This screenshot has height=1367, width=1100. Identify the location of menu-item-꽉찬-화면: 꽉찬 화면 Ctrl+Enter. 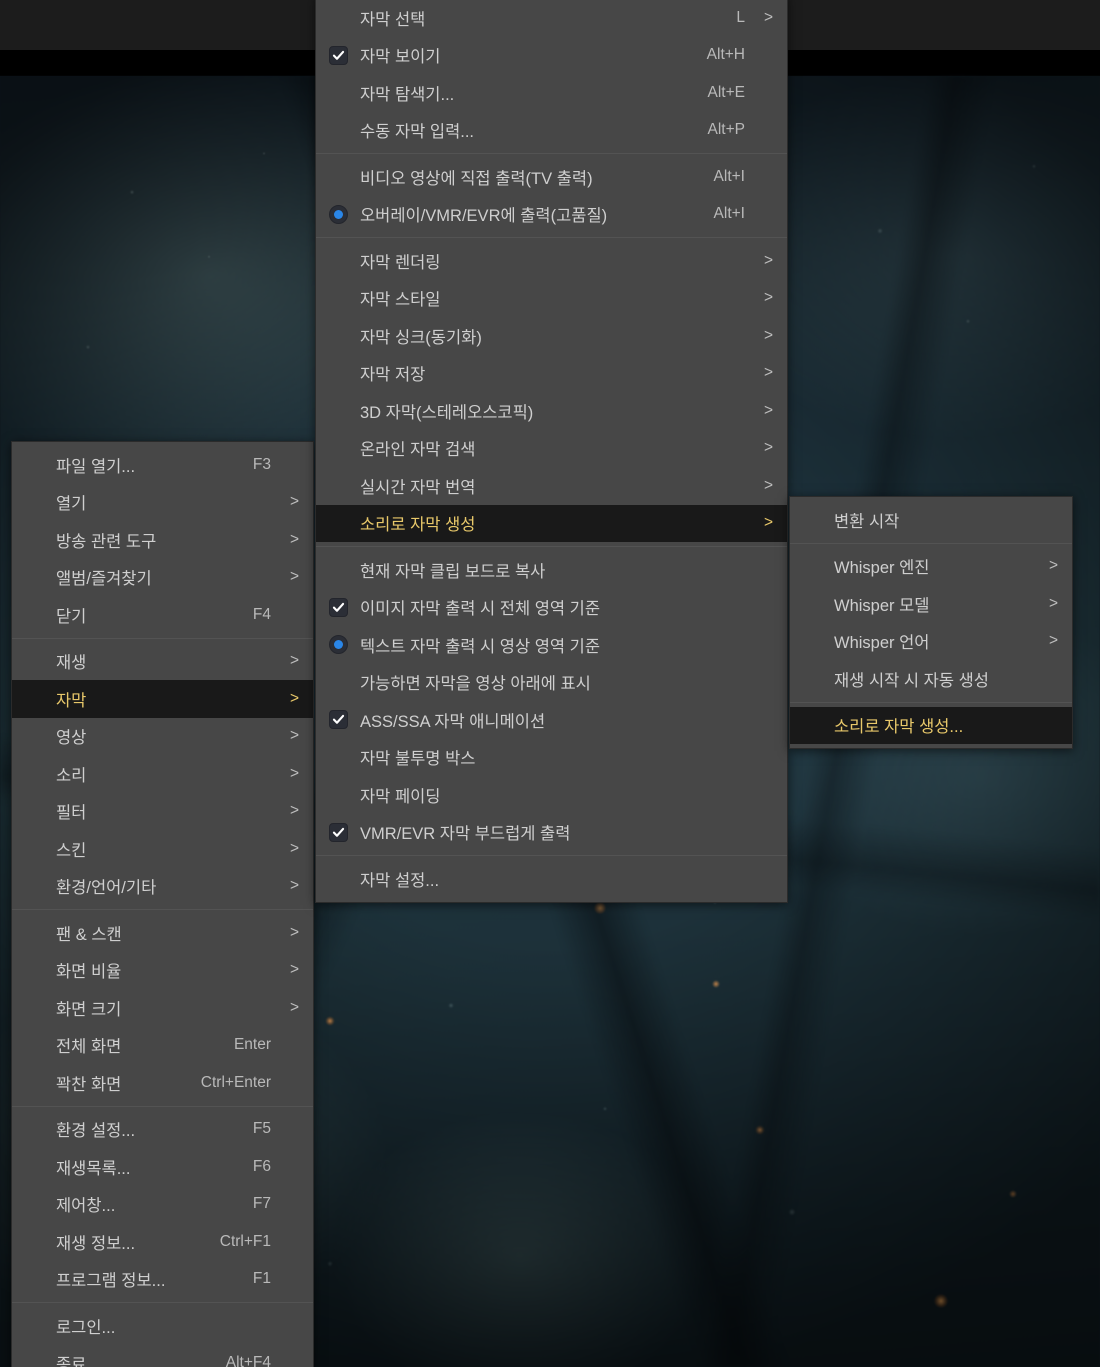
(162, 1083).